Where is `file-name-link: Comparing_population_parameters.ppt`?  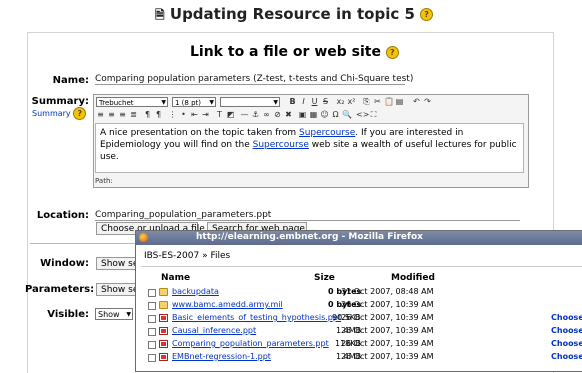 file-name-link: Comparing_population_parameters.ppt is located at coordinates (250, 343).